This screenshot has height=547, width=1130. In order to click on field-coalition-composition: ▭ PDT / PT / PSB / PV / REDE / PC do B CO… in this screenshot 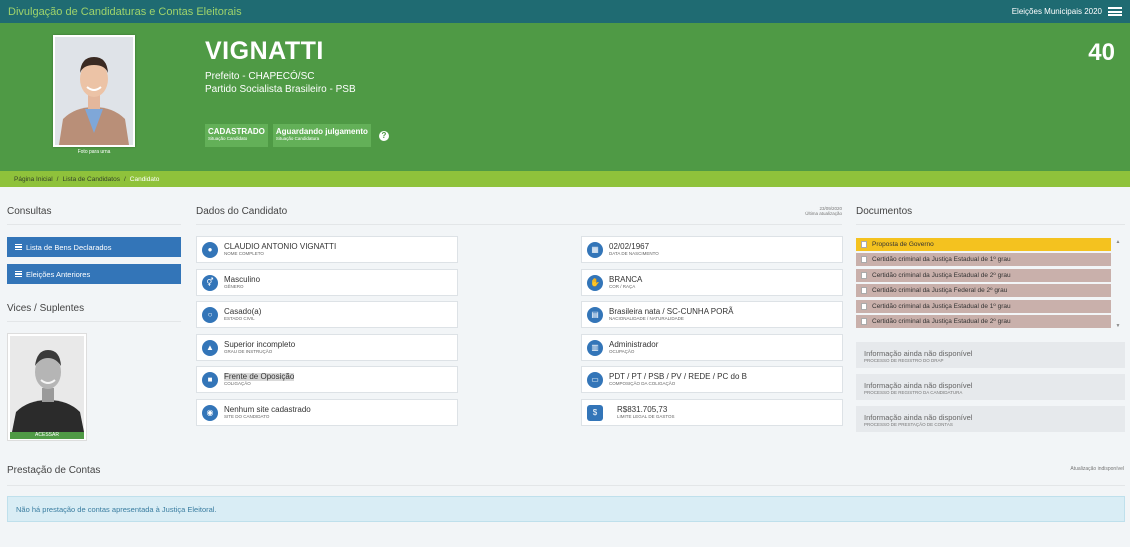, I will do `click(712, 379)`.